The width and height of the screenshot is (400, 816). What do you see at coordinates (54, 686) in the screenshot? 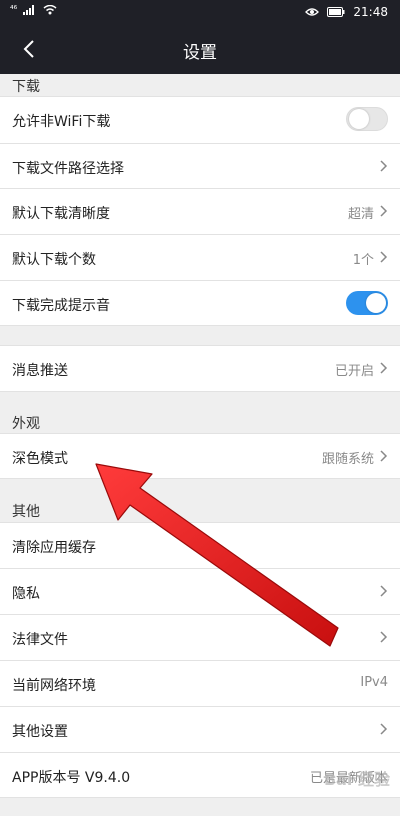
I see `row-label: 当前网络环境` at bounding box center [54, 686].